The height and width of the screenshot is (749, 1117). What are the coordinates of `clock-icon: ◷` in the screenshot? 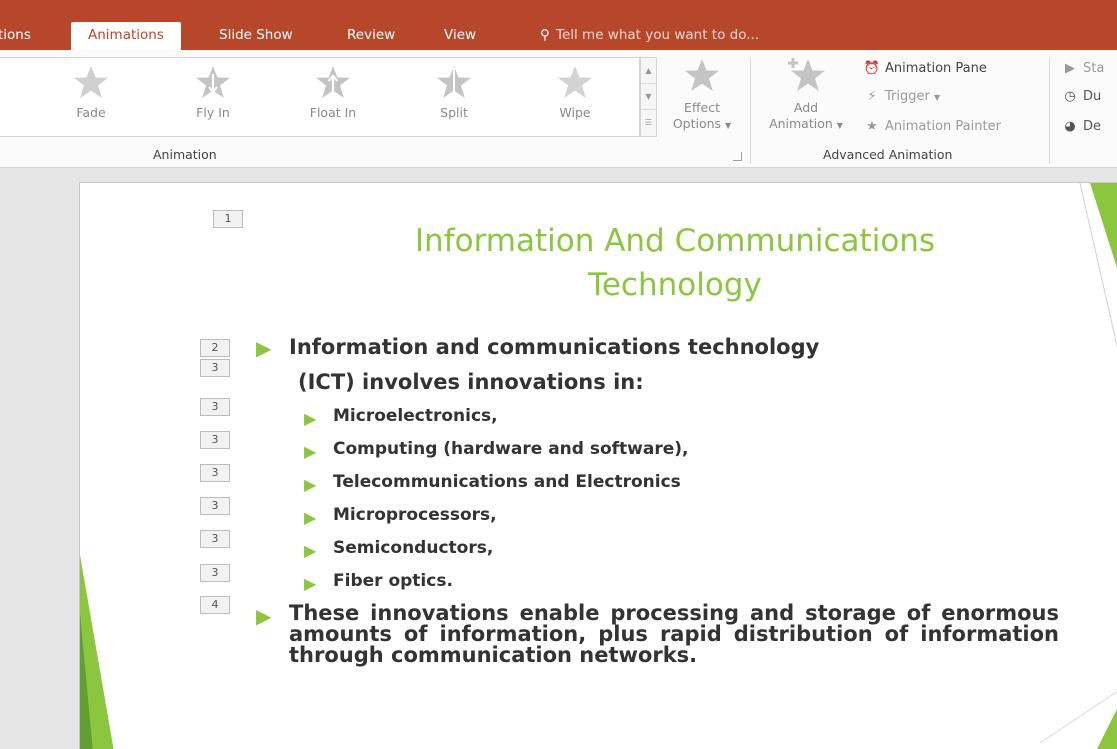 It's located at (1070, 96).